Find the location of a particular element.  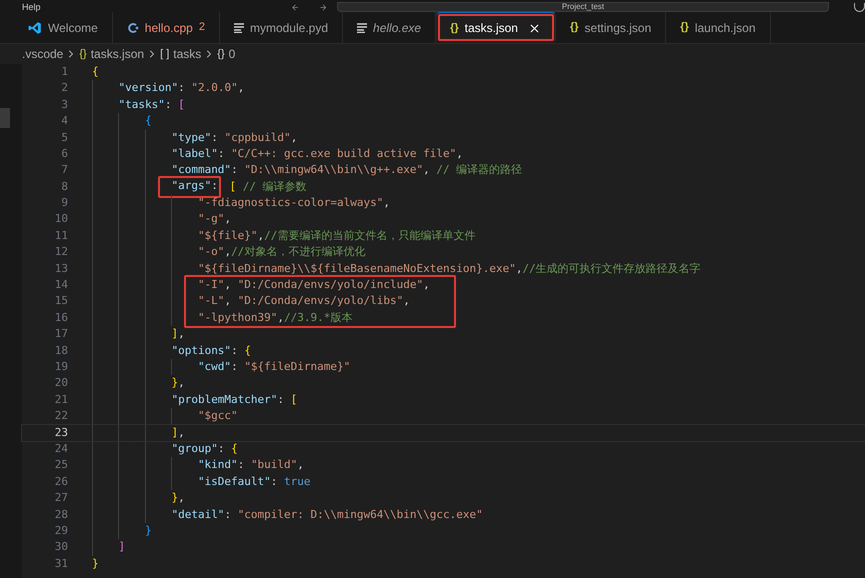

line-number: 1 is located at coordinates (64, 72).